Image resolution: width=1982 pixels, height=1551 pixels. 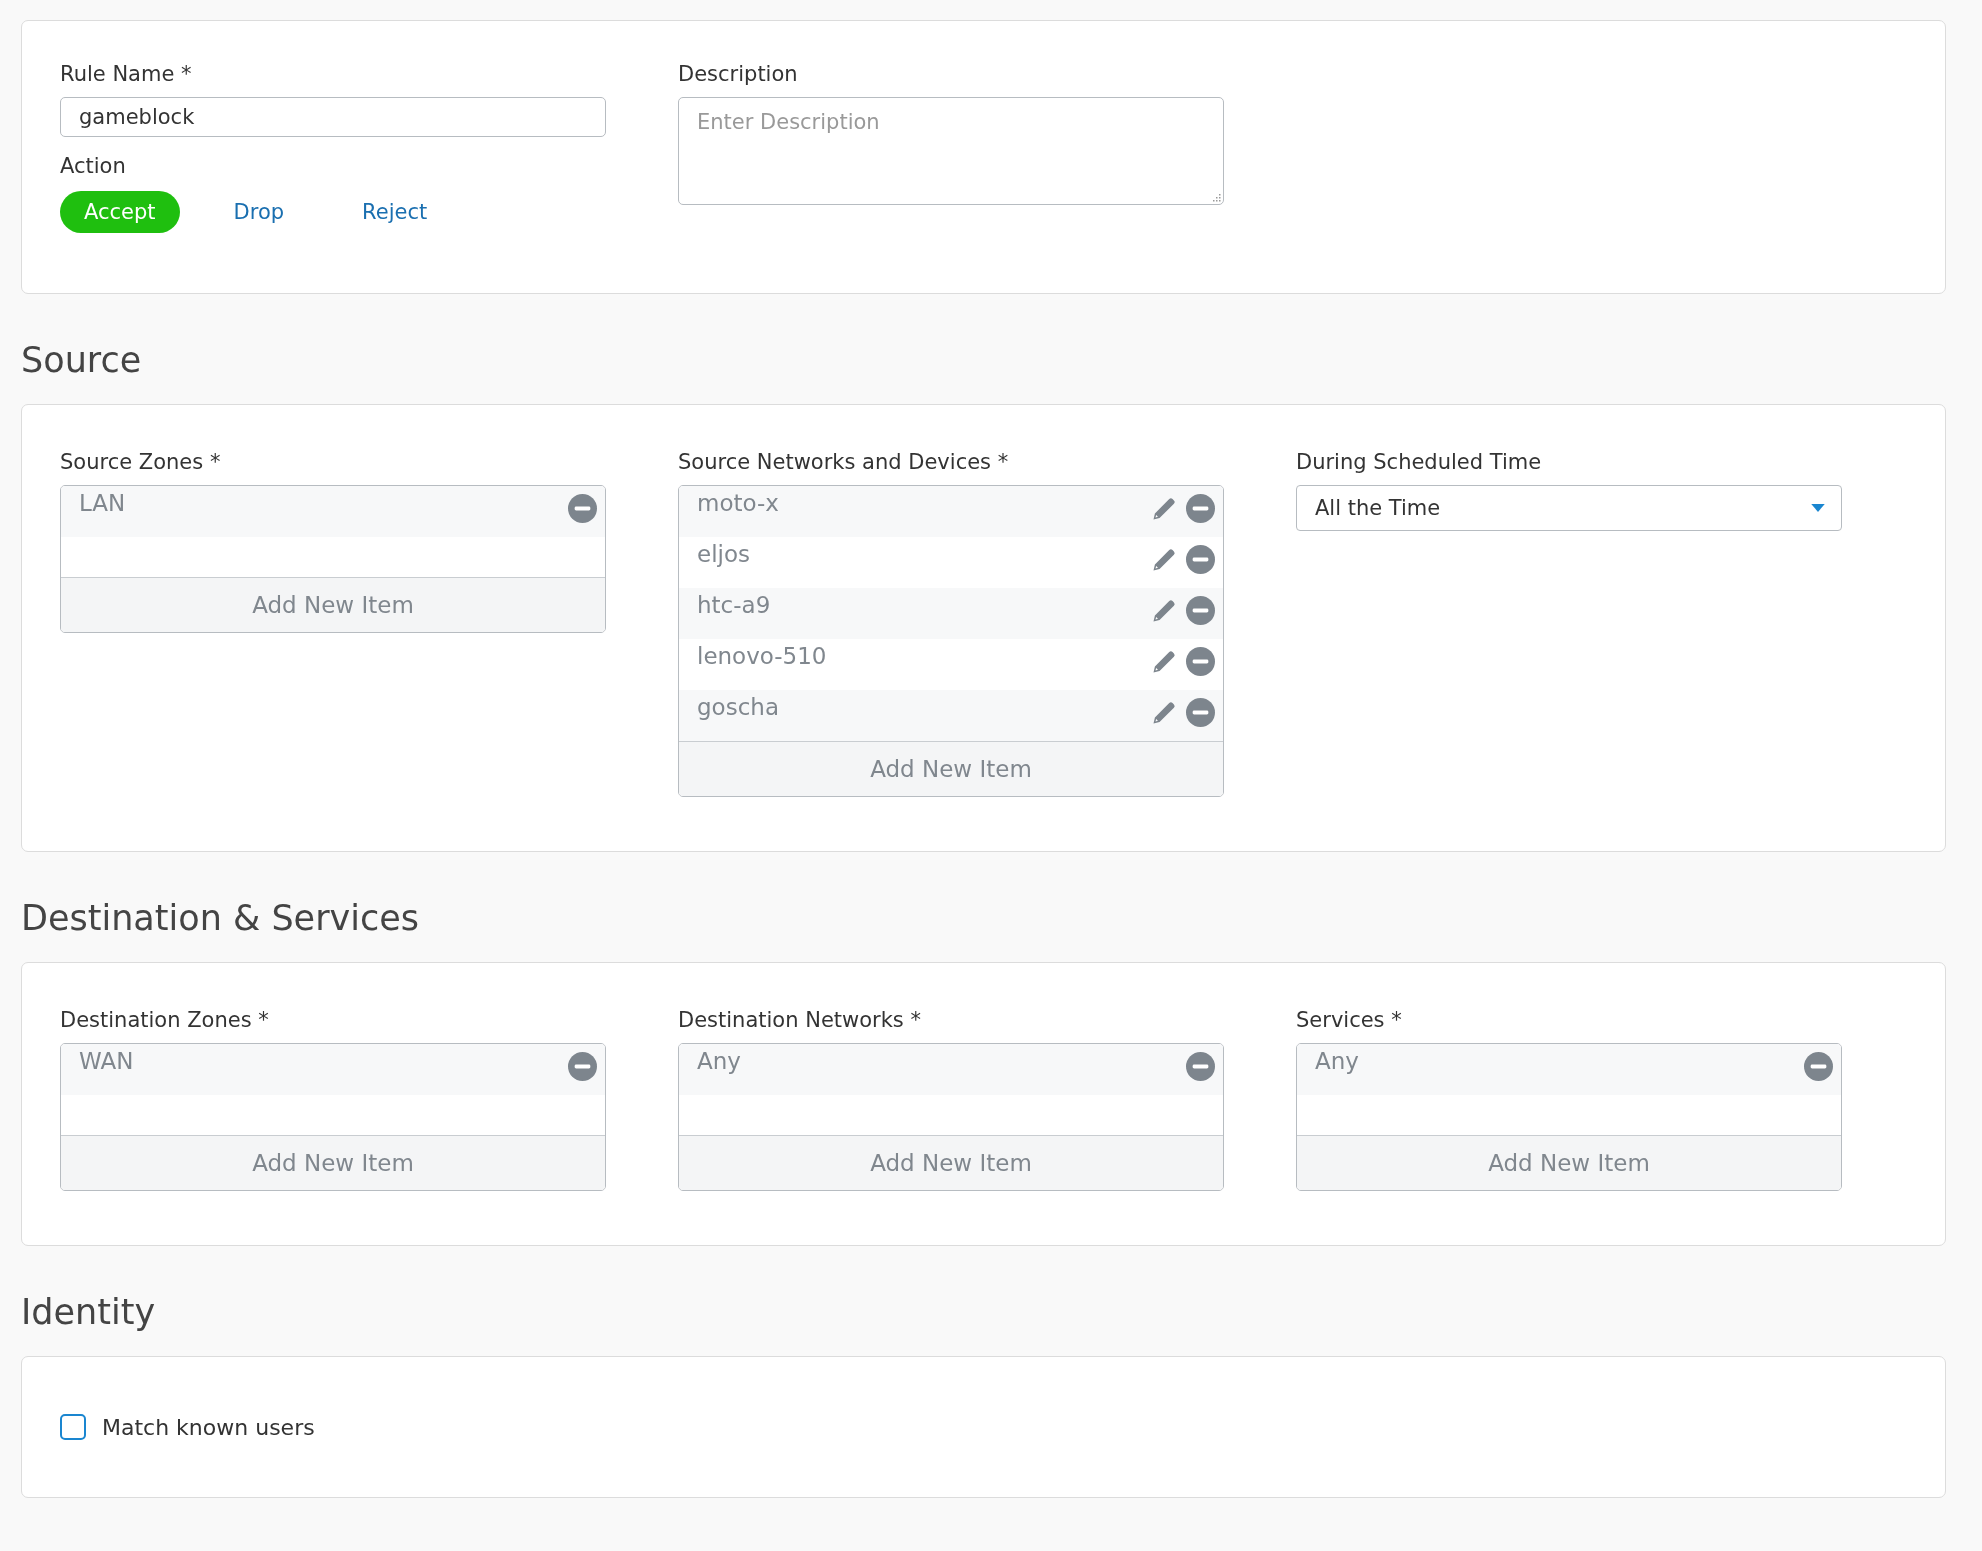 I want to click on item-name: eljos, so click(x=723, y=553).